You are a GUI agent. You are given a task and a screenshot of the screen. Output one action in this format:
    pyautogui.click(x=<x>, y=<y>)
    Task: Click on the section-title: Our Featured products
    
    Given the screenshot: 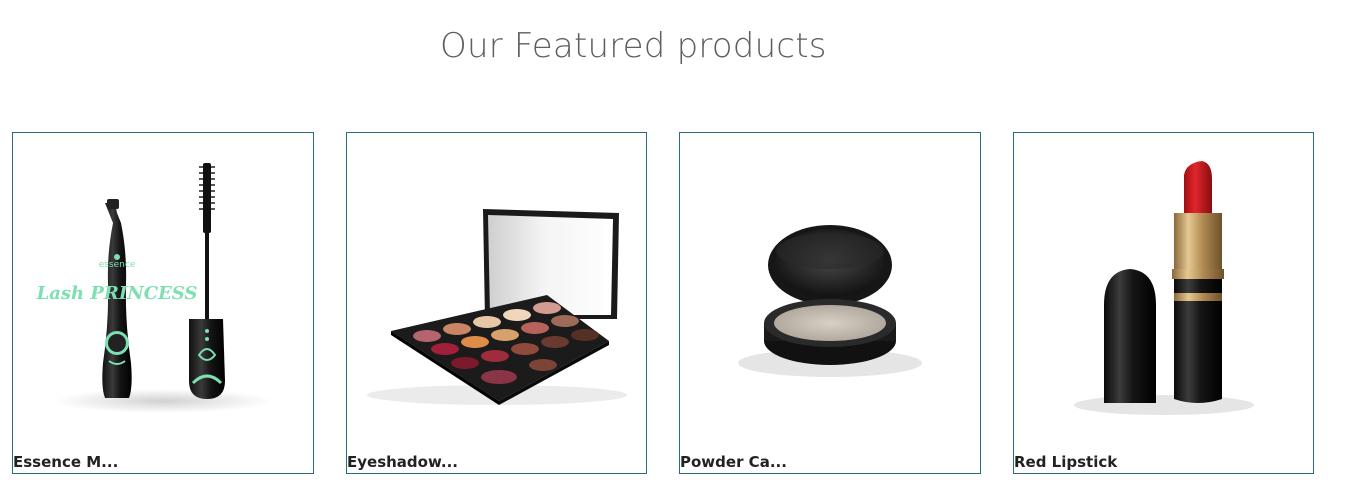 What is the action you would take?
    pyautogui.click(x=633, y=46)
    